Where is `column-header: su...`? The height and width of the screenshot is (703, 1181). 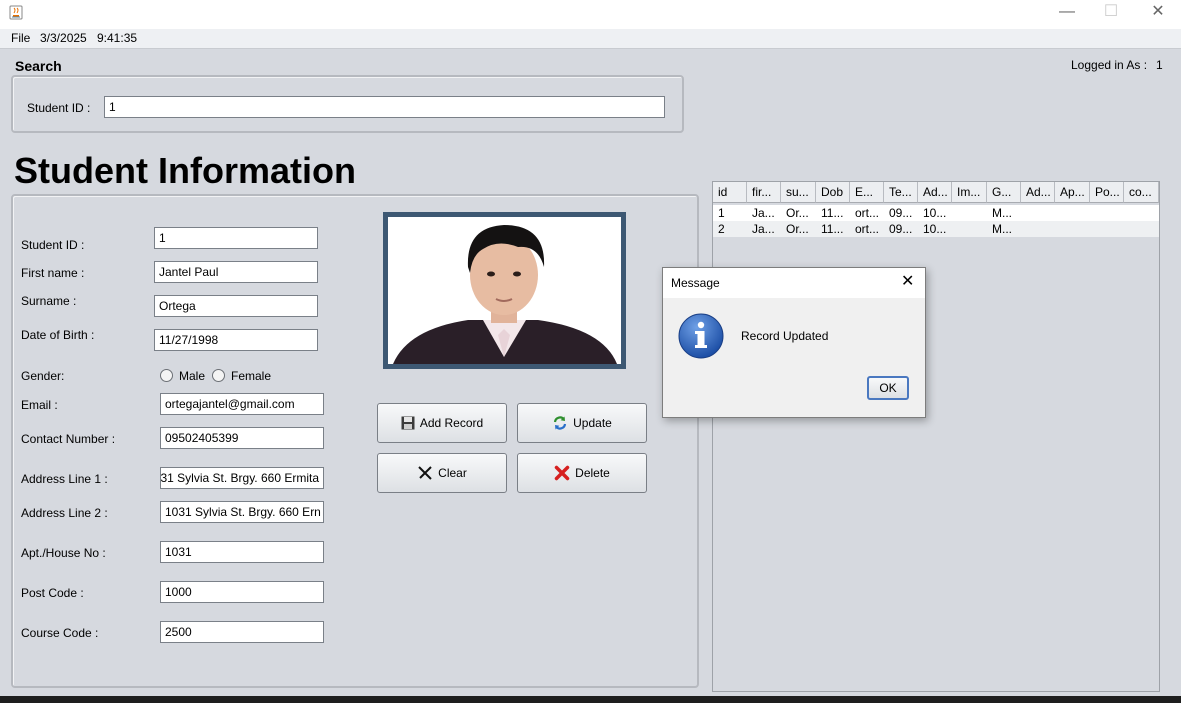
column-header: su... is located at coordinates (798, 192).